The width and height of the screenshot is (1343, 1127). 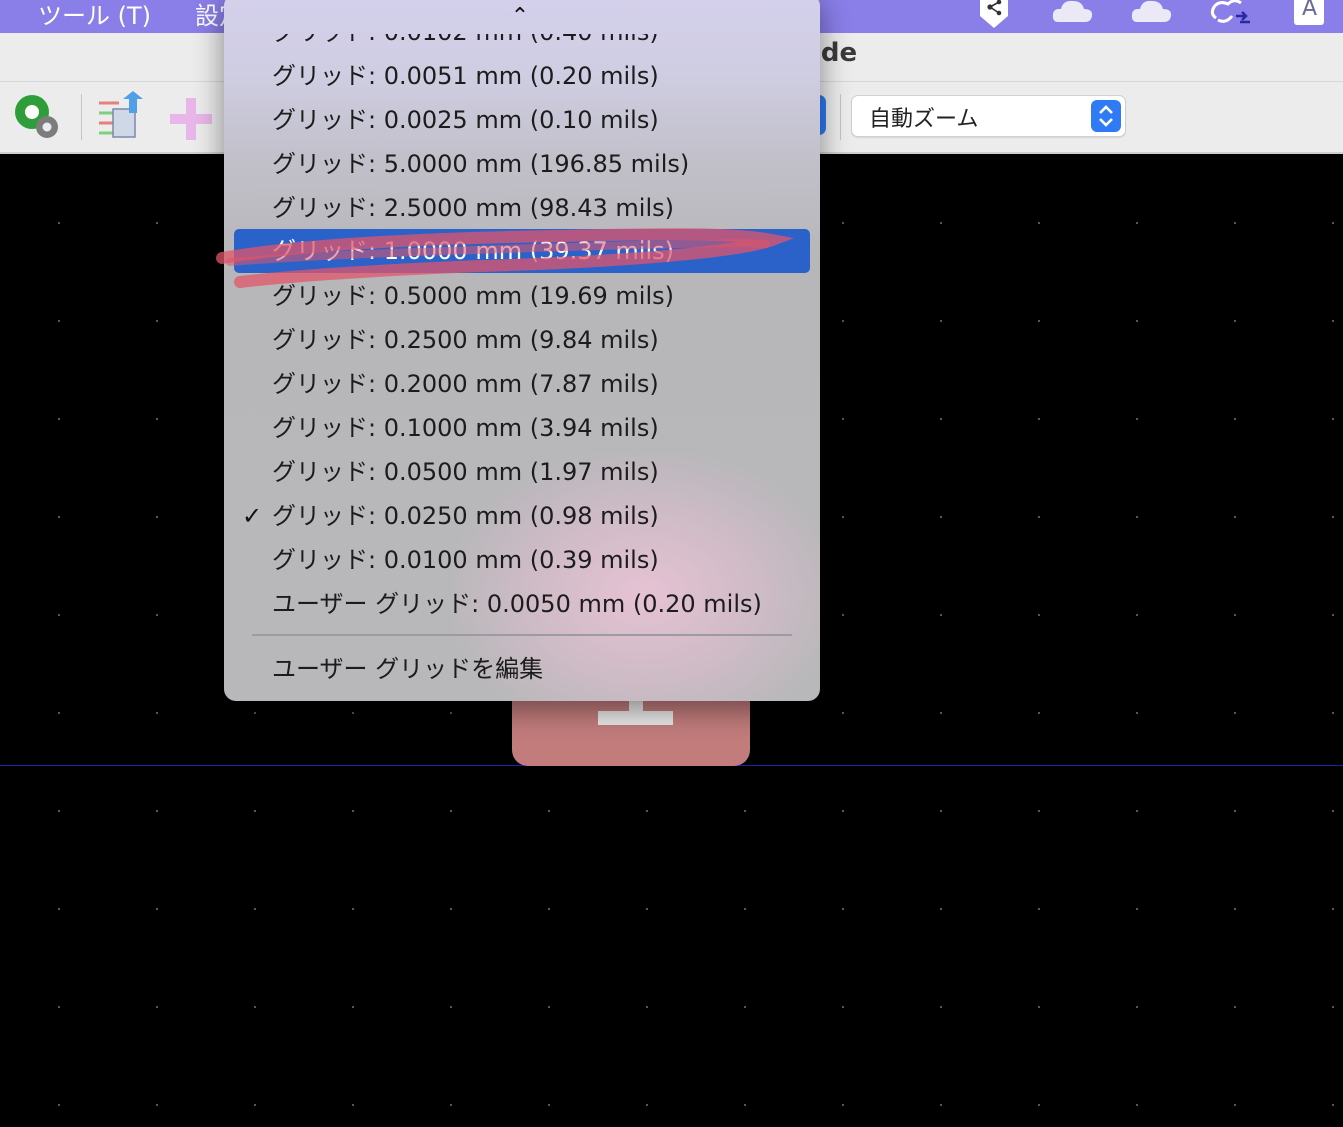 What do you see at coordinates (473, 251) in the screenshot?
I see `menu-item-label: グリッド: 1.0000 mm (39.37 mils)` at bounding box center [473, 251].